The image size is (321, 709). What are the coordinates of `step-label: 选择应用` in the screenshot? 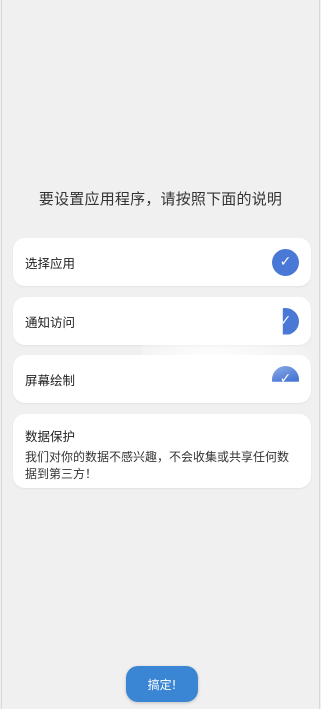 It's located at (50, 263).